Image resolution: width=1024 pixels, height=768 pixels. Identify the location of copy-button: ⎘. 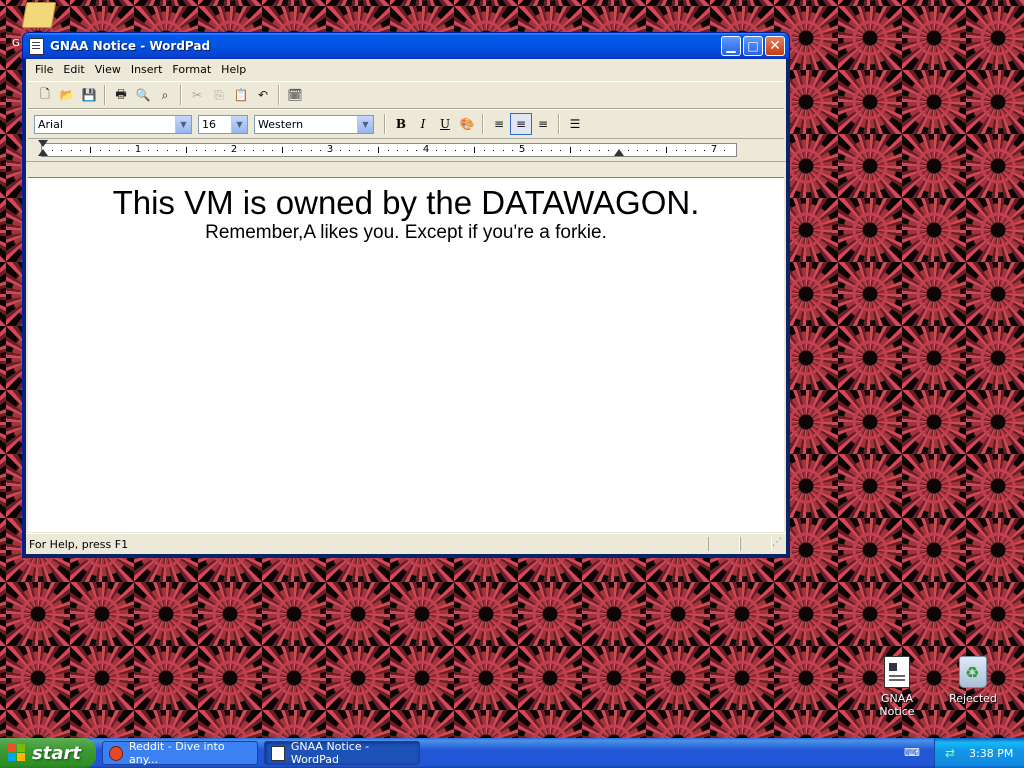
(219, 95).